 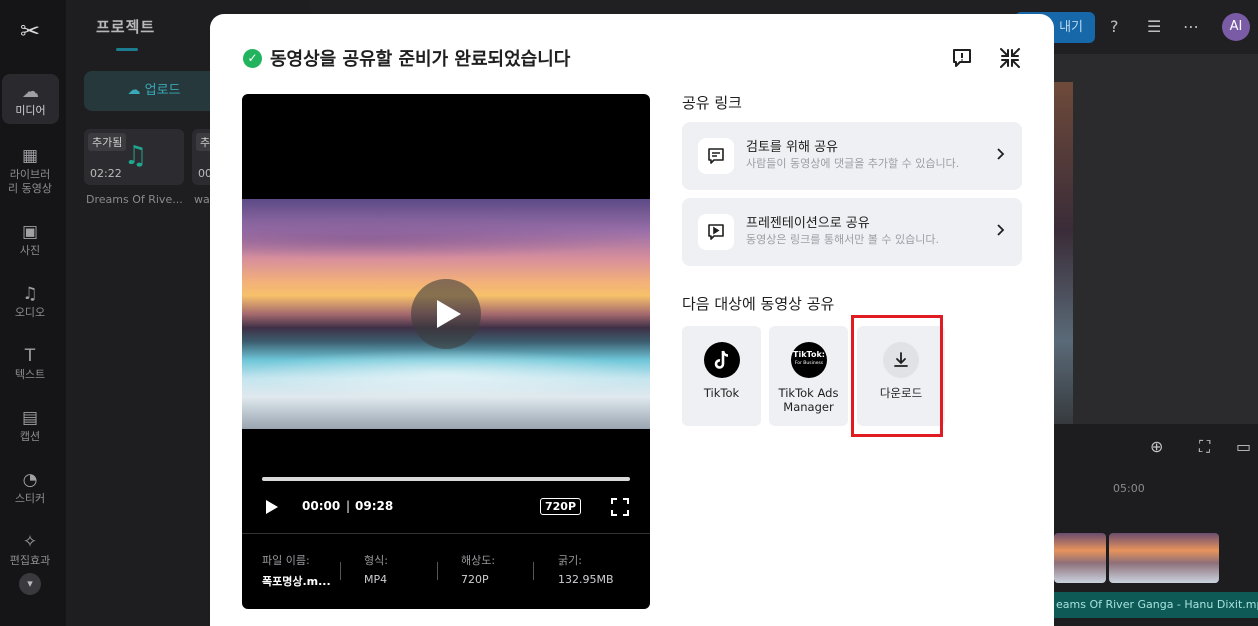 What do you see at coordinates (202, 199) in the screenshot?
I see `media-item-name: wa` at bounding box center [202, 199].